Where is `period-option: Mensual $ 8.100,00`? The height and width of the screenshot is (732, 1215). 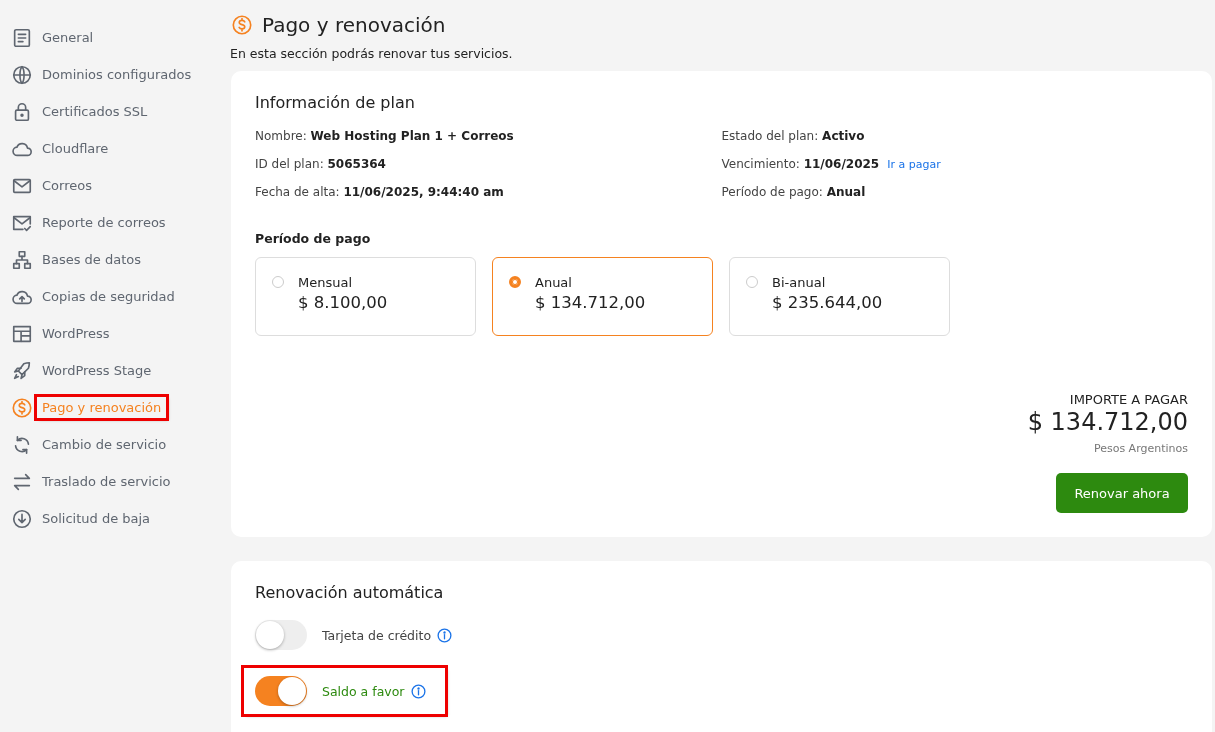
period-option: Mensual $ 8.100,00 is located at coordinates (365, 296).